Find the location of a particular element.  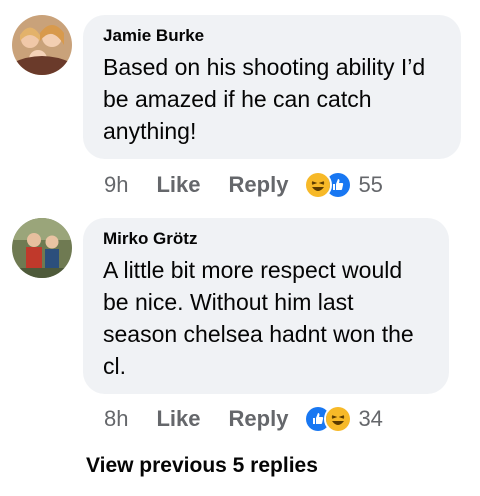

comment-time: 8h is located at coordinates (116, 419).